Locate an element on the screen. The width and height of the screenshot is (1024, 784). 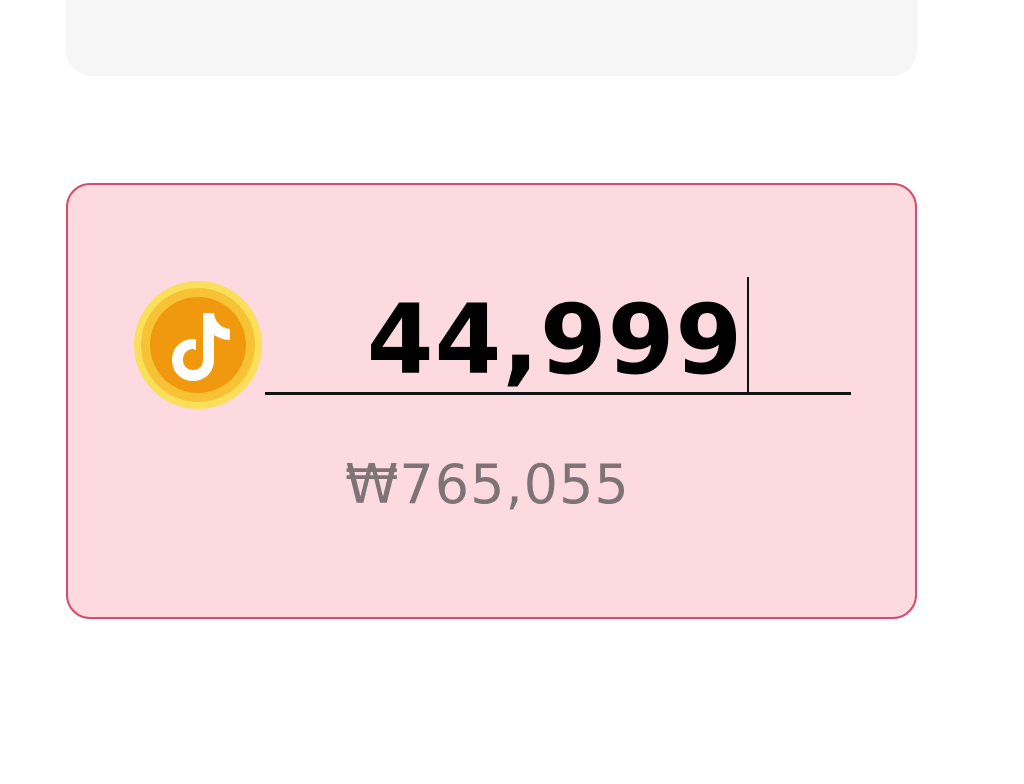
coin-amount-value: 44,999 is located at coordinates (555, 340).